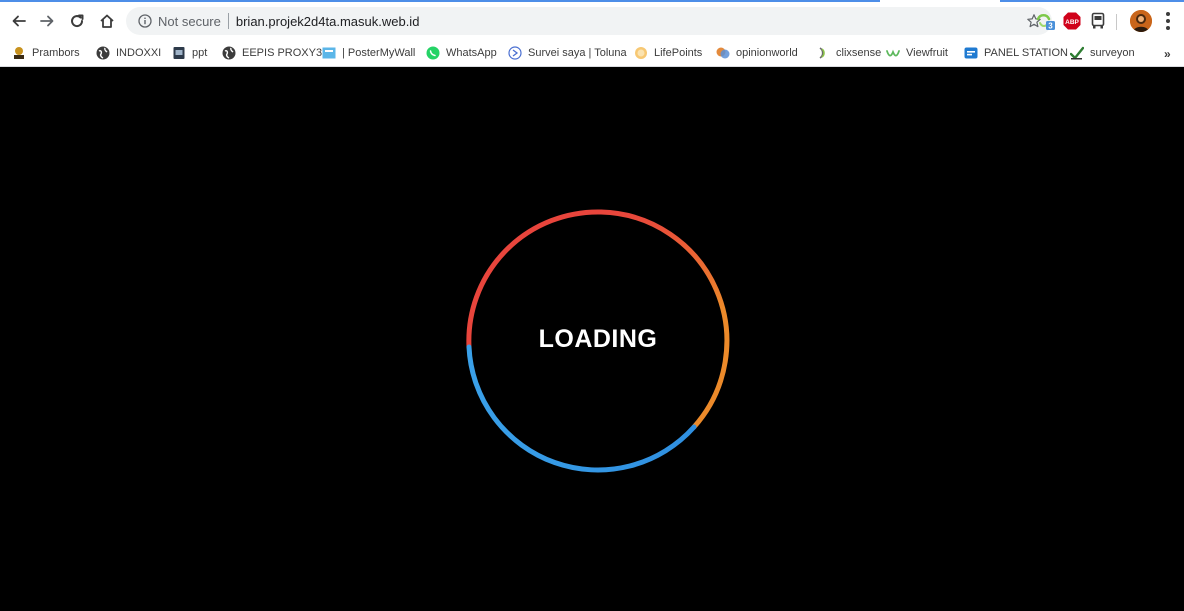 The width and height of the screenshot is (1184, 611). I want to click on postermywall-icon, so click(329, 53).